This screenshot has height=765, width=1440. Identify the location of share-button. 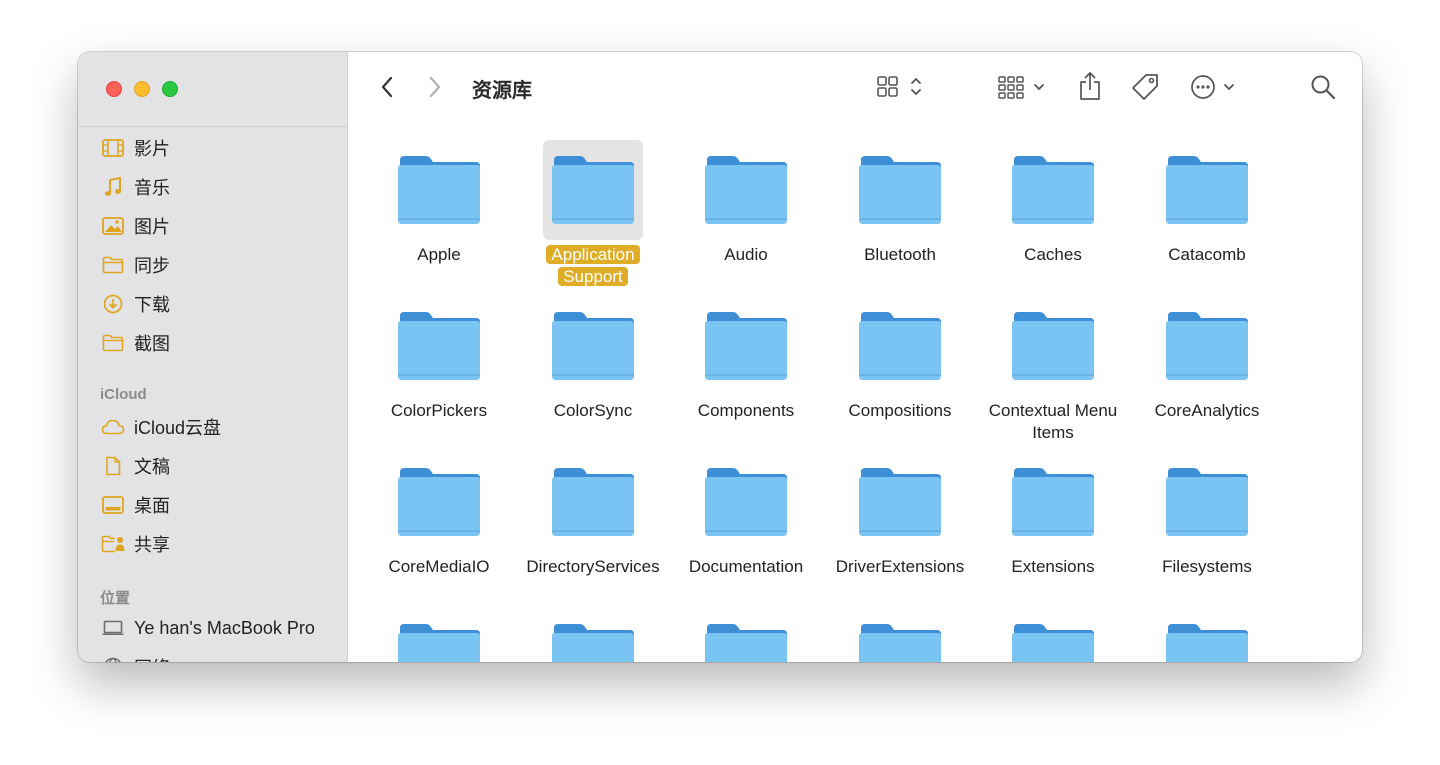
(1090, 87).